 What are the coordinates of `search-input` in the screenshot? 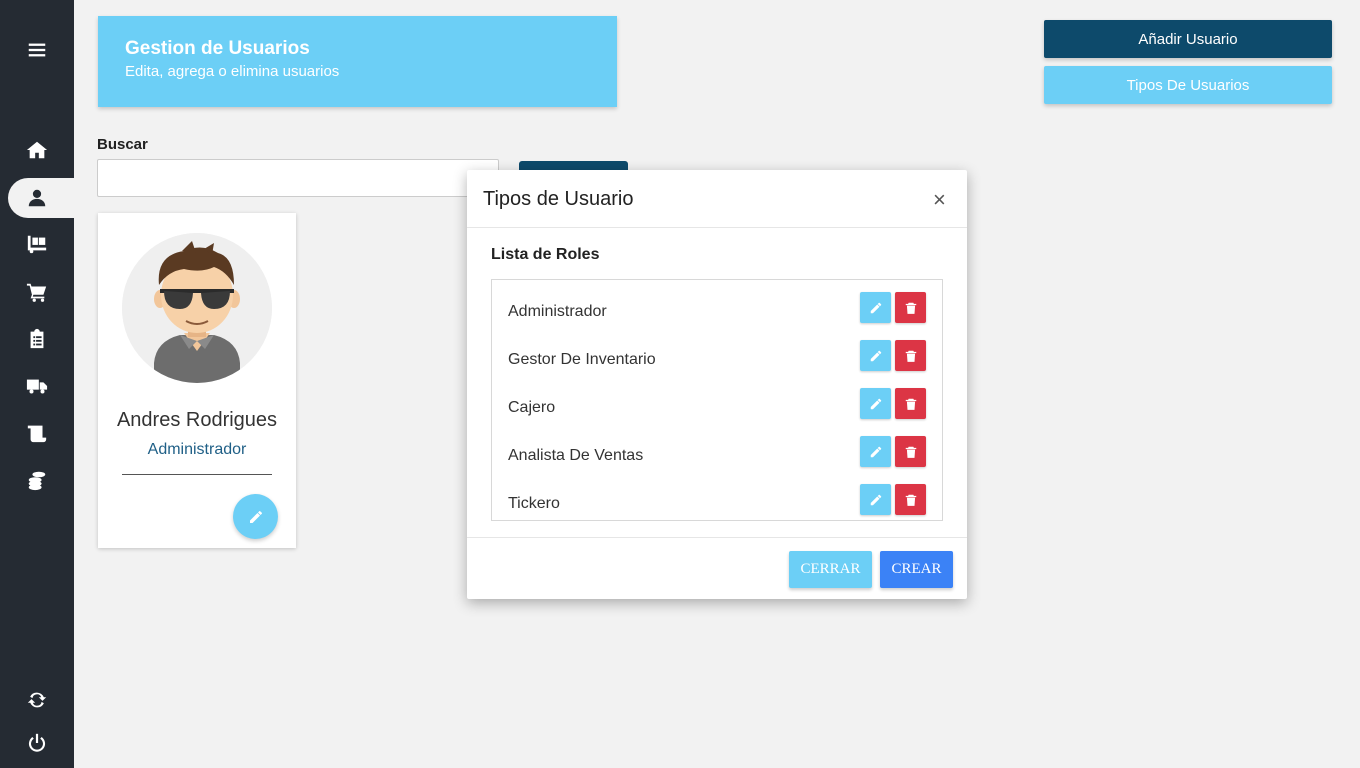 It's located at (298, 178).